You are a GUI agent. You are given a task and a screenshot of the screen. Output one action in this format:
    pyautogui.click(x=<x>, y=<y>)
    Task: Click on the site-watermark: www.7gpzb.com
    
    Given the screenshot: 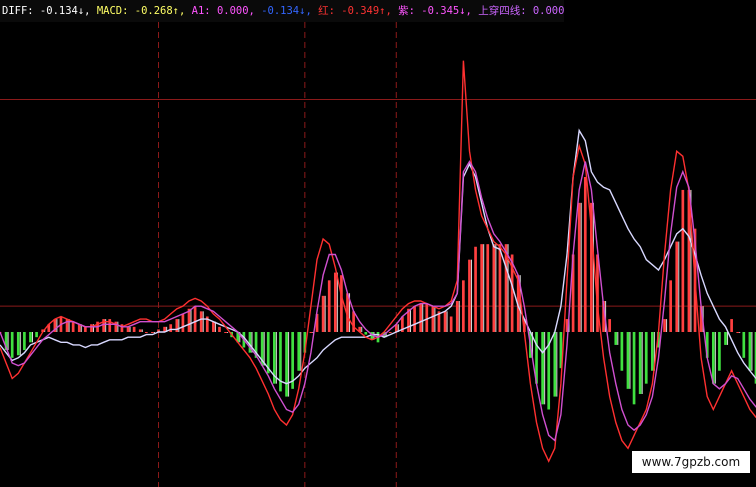 What is the action you would take?
    pyautogui.click(x=691, y=462)
    